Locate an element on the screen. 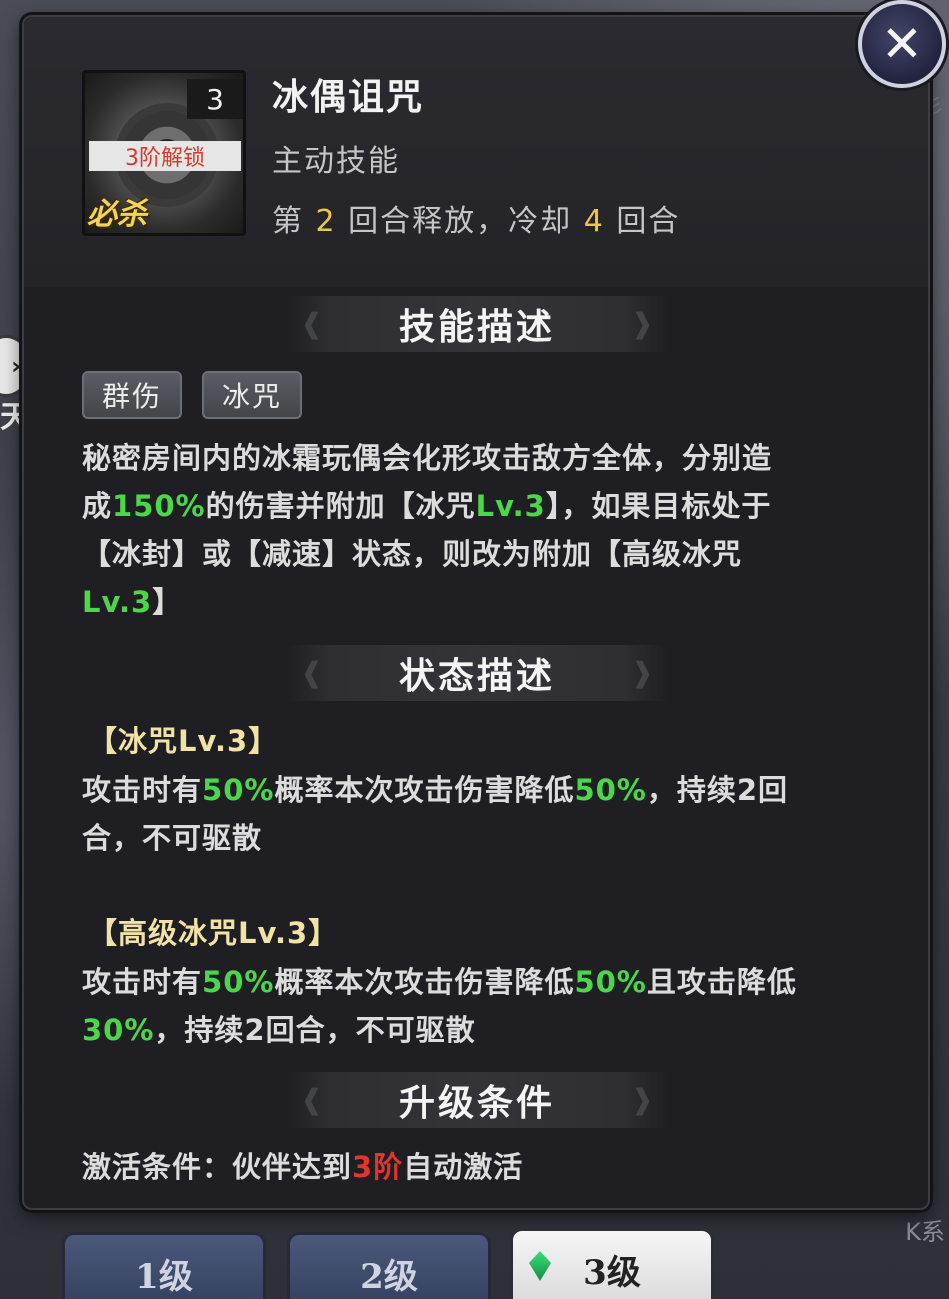 This screenshot has width=949, height=1299. ultimate-tag: 必杀 is located at coordinates (117, 214).